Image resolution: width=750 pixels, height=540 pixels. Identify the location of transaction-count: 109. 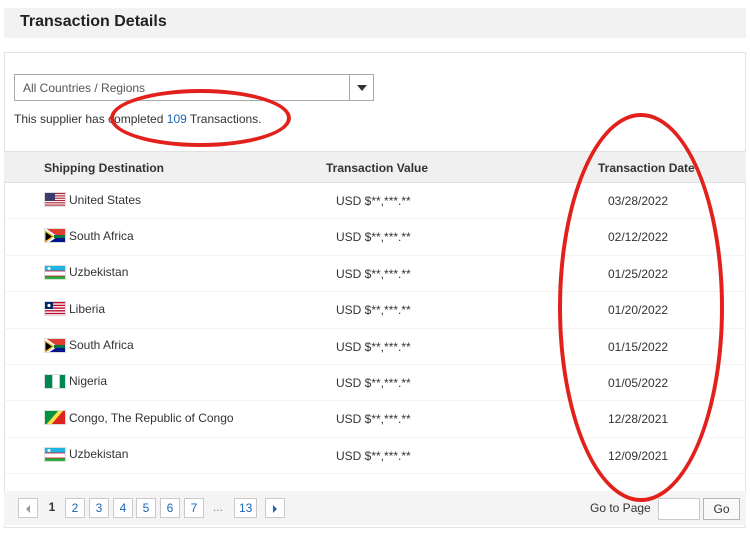
(176, 119).